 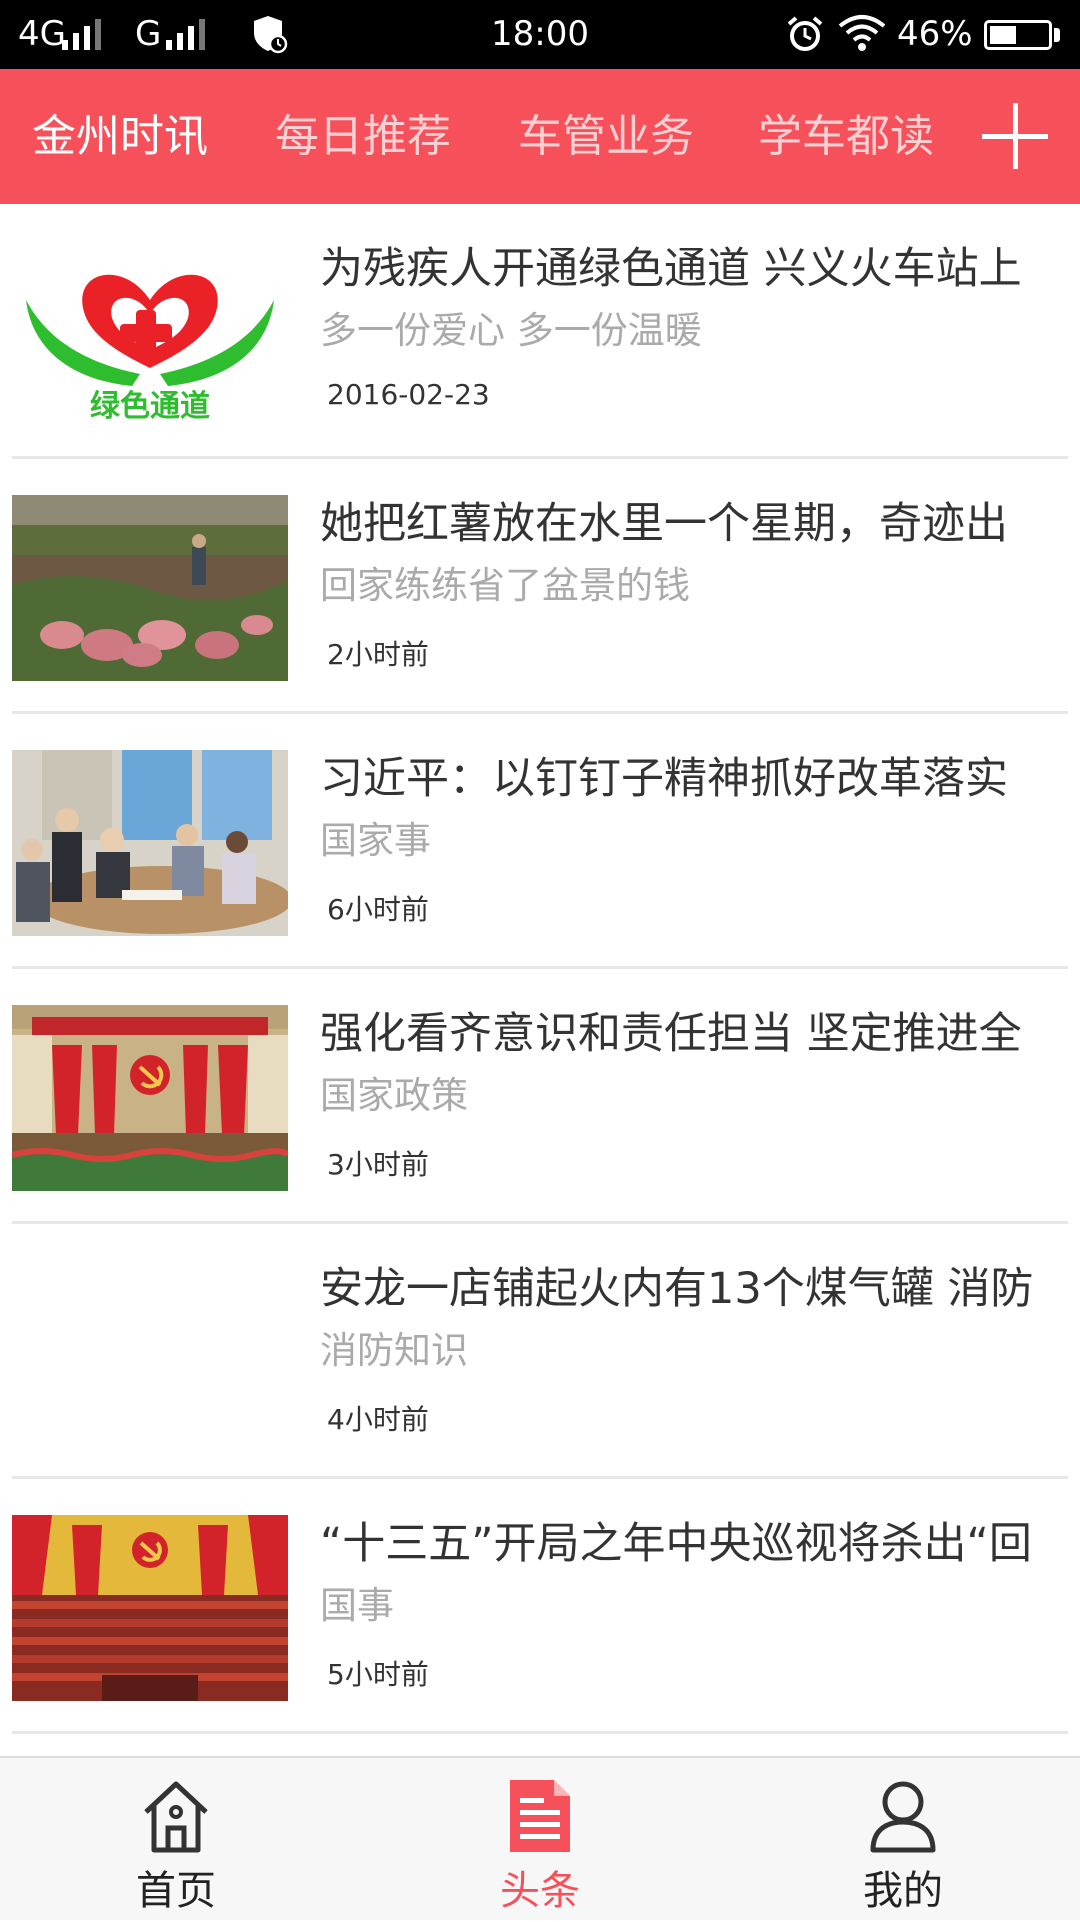 What do you see at coordinates (846, 136) in the screenshot?
I see `tab-driving-learning: 学车都读` at bounding box center [846, 136].